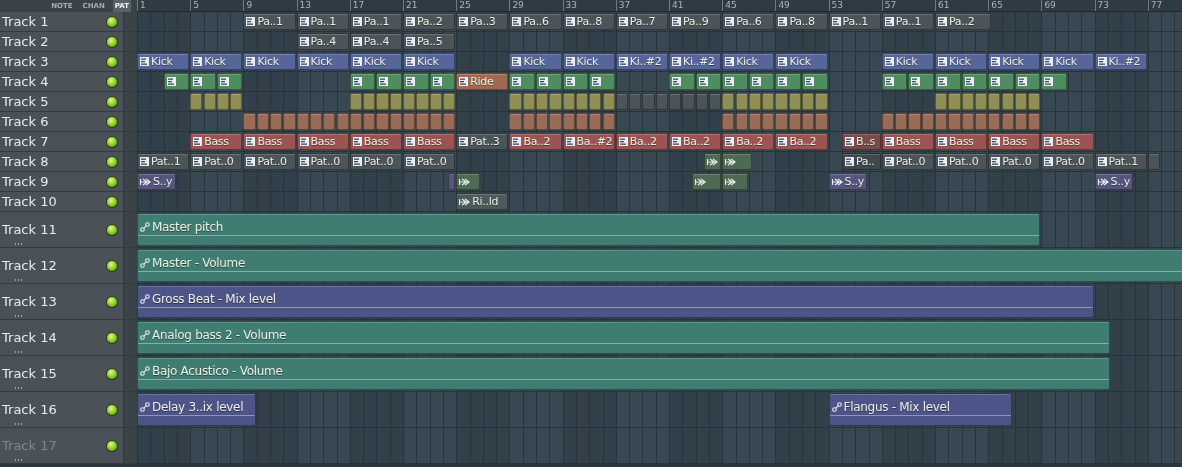 Image resolution: width=1182 pixels, height=467 pixels. Describe the element at coordinates (68, 410) in the screenshot. I see `track-header: Track 16` at that location.